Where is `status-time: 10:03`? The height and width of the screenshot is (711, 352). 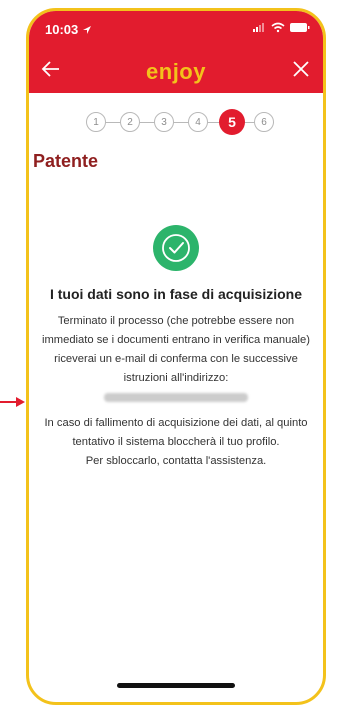
status-time: 10:03 is located at coordinates (68, 29).